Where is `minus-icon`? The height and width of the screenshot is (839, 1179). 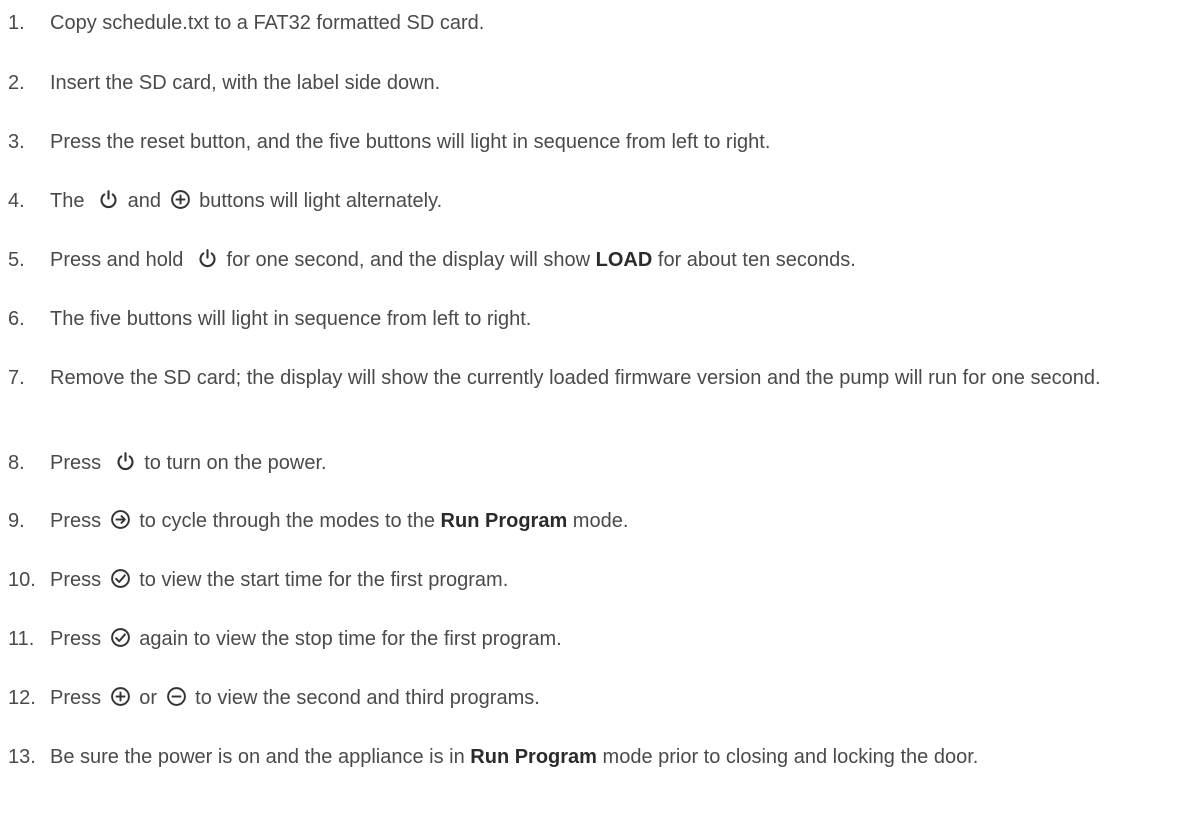 minus-icon is located at coordinates (176, 696).